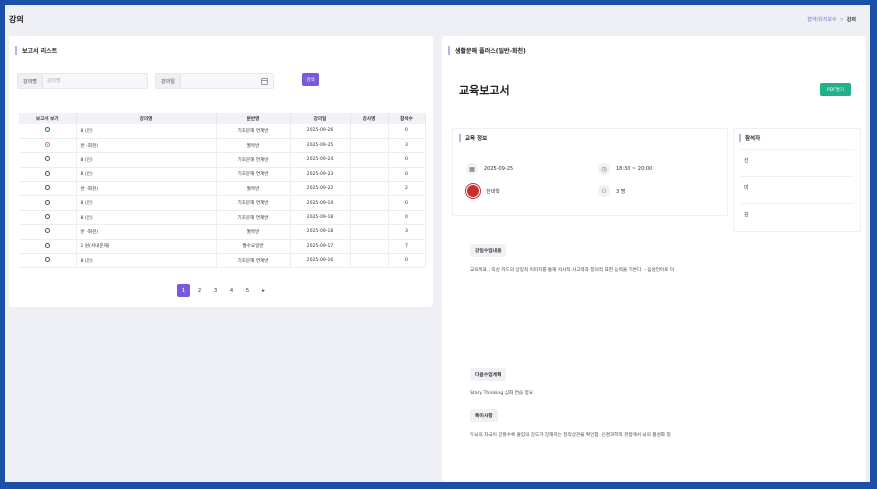  I want to click on lecture-date-input, so click(210, 81).